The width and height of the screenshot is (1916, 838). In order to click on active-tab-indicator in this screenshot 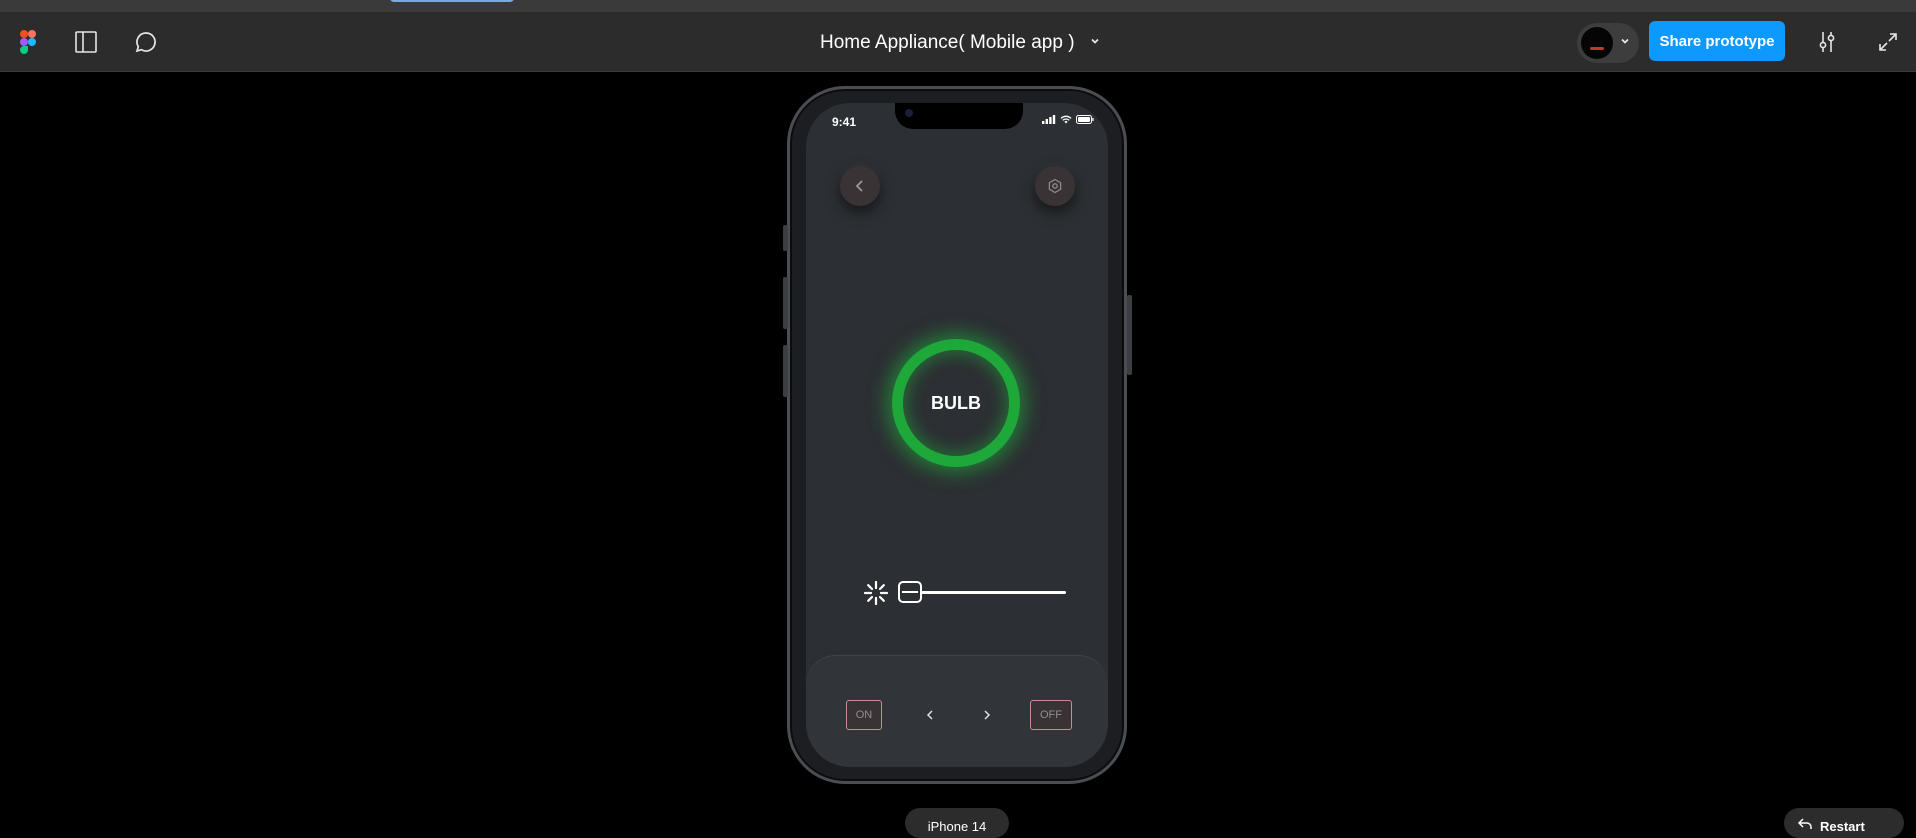, I will do `click(452, 1)`.